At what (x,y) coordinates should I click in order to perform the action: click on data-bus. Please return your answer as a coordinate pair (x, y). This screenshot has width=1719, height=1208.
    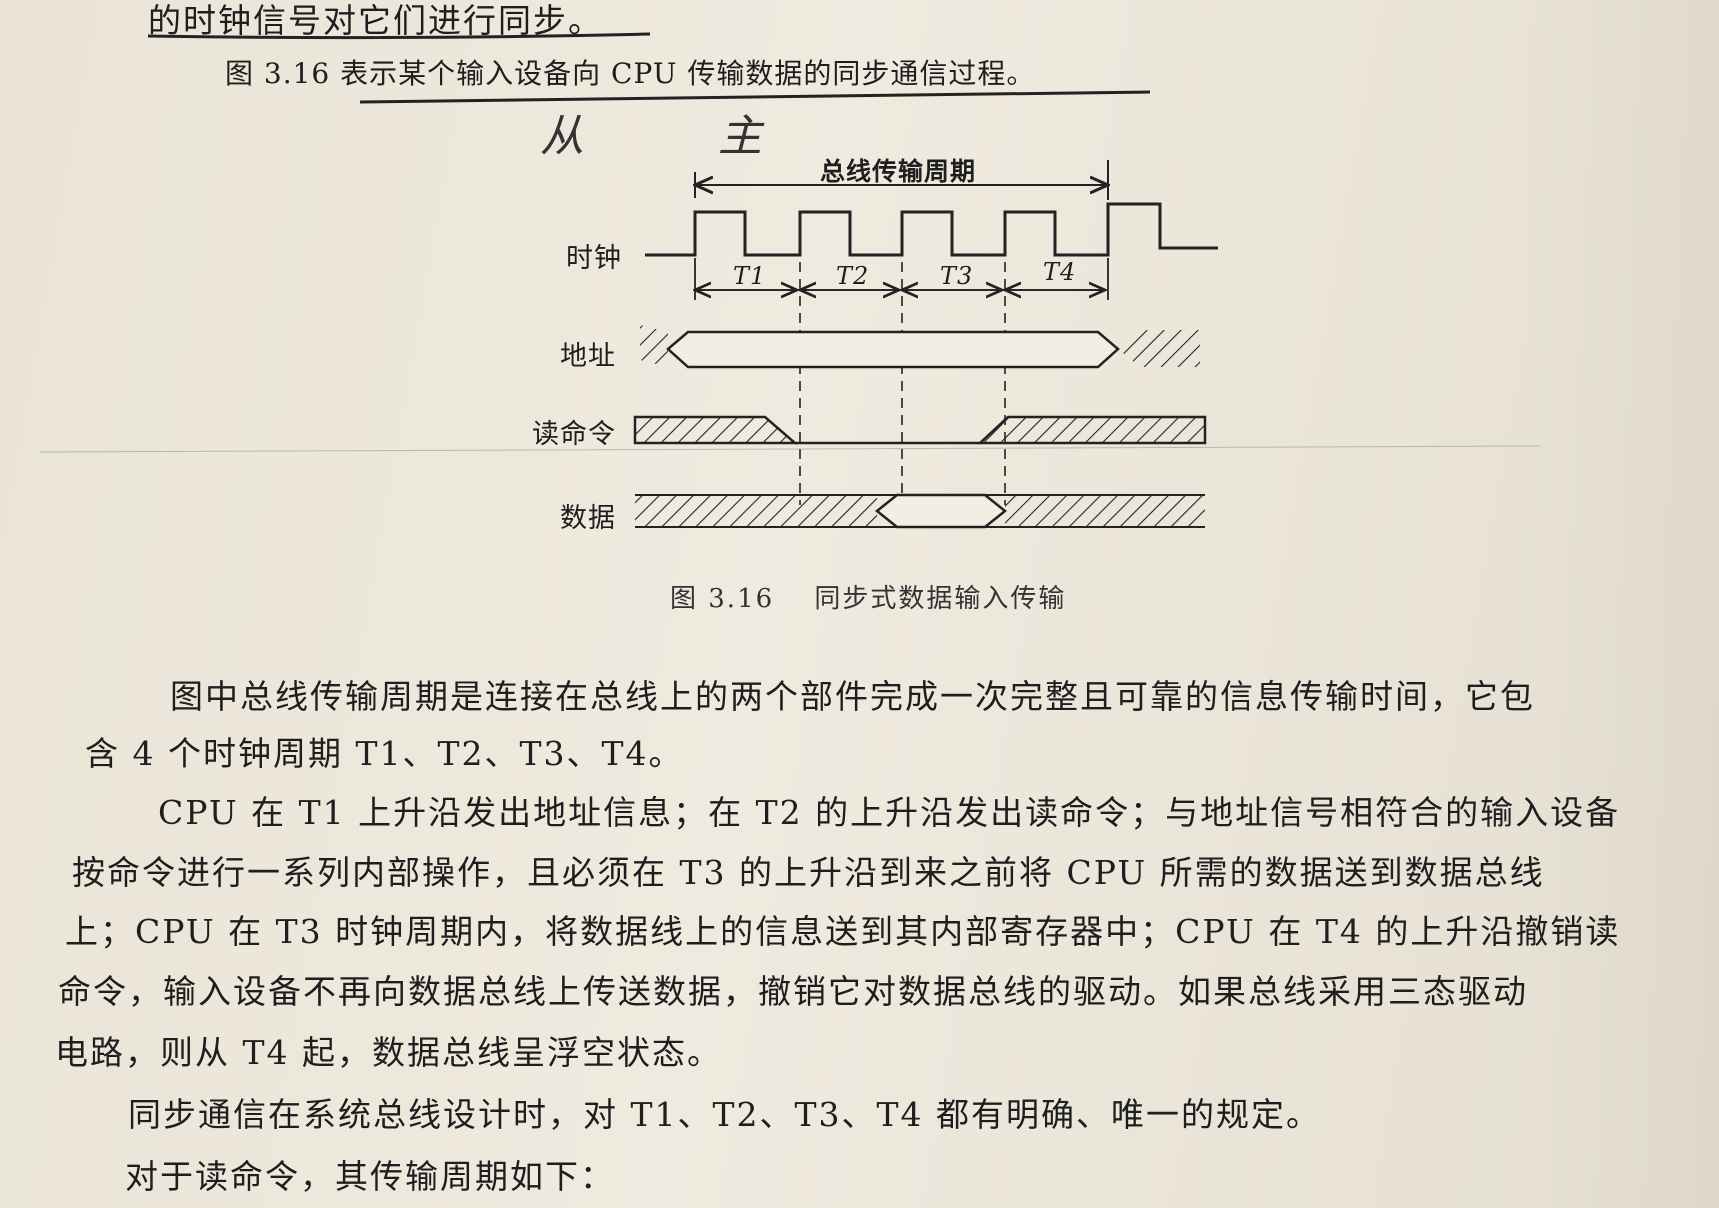
    Looking at the image, I should click on (920, 511).